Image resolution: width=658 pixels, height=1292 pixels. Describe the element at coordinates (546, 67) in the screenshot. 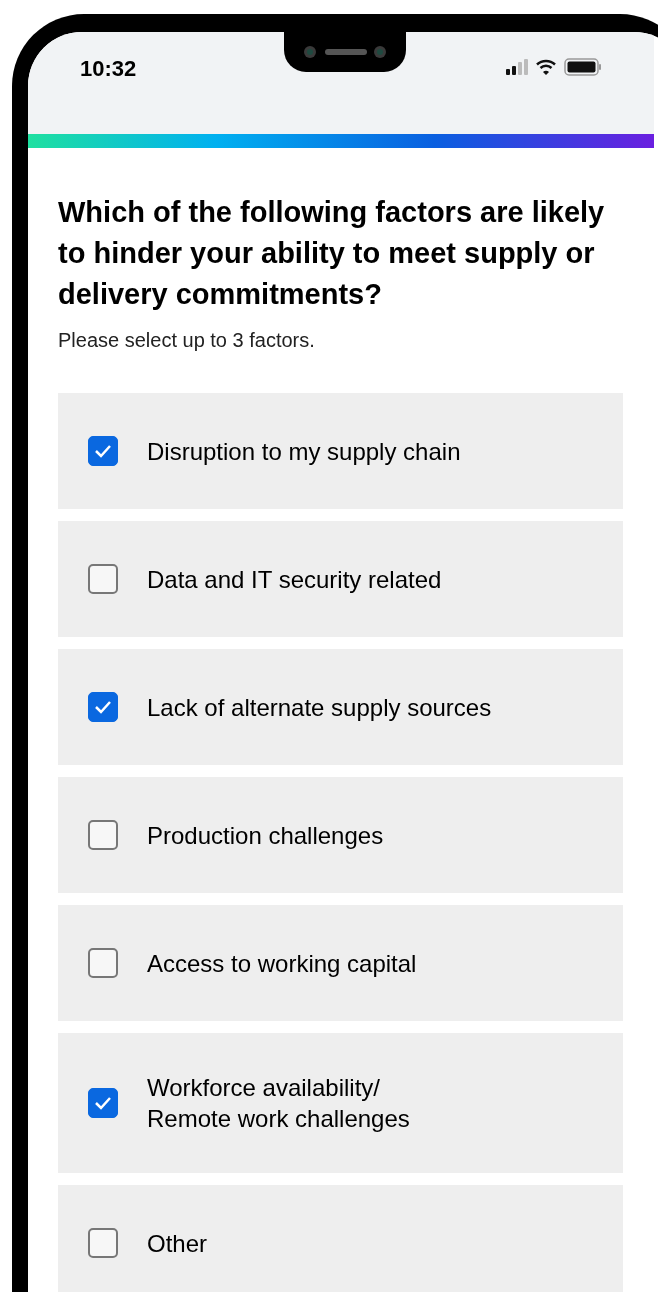

I see `wifi-icon` at that location.